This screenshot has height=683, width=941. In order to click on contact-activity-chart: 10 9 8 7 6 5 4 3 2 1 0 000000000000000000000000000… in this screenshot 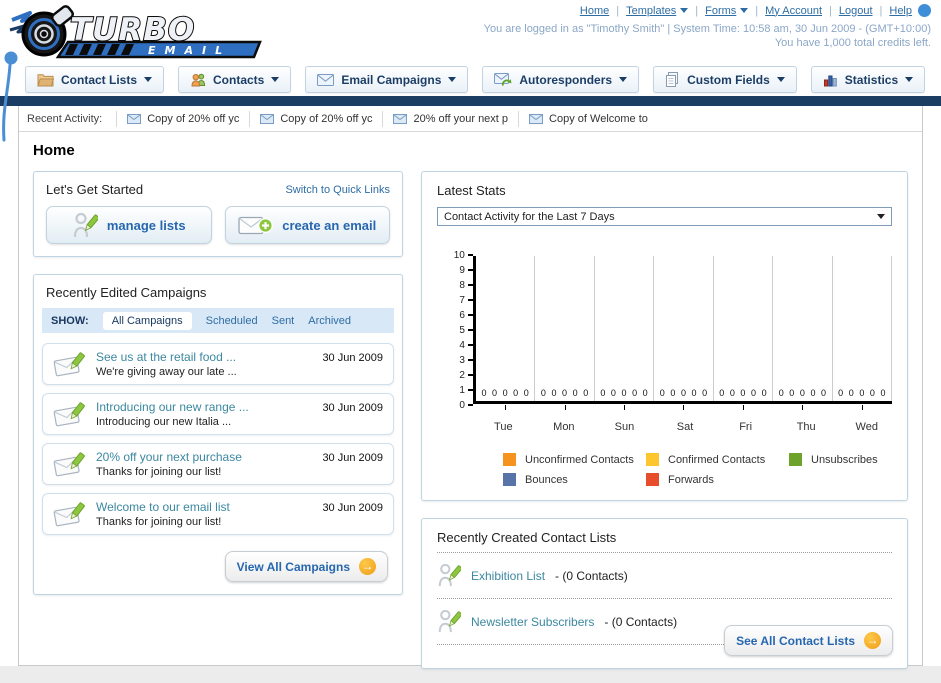, I will do `click(669, 330)`.